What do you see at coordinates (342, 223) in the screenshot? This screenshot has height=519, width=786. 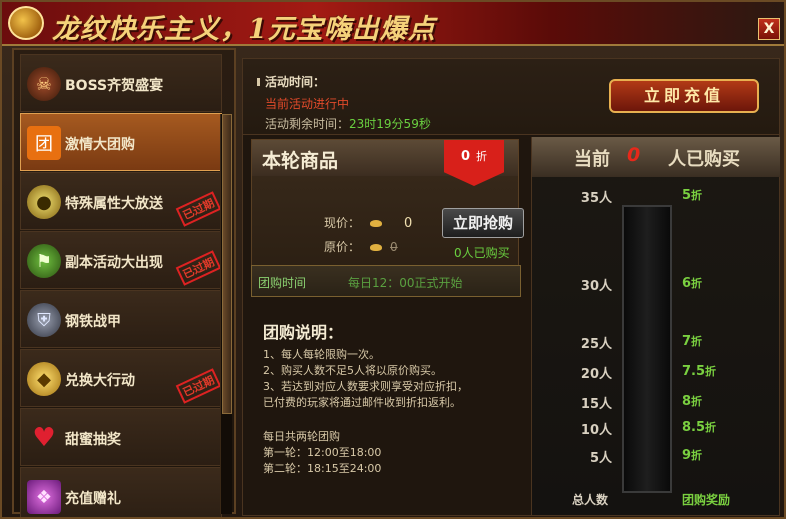 I see `current-price-label: 现价：` at bounding box center [342, 223].